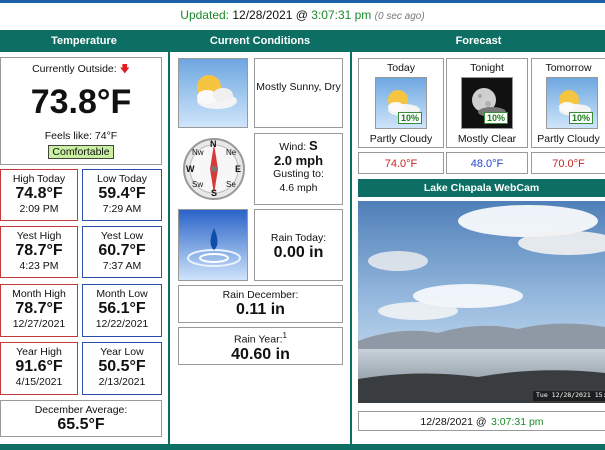 This screenshot has height=450, width=605. Describe the element at coordinates (39, 294) in the screenshot. I see `month-high-label: Month High` at that location.